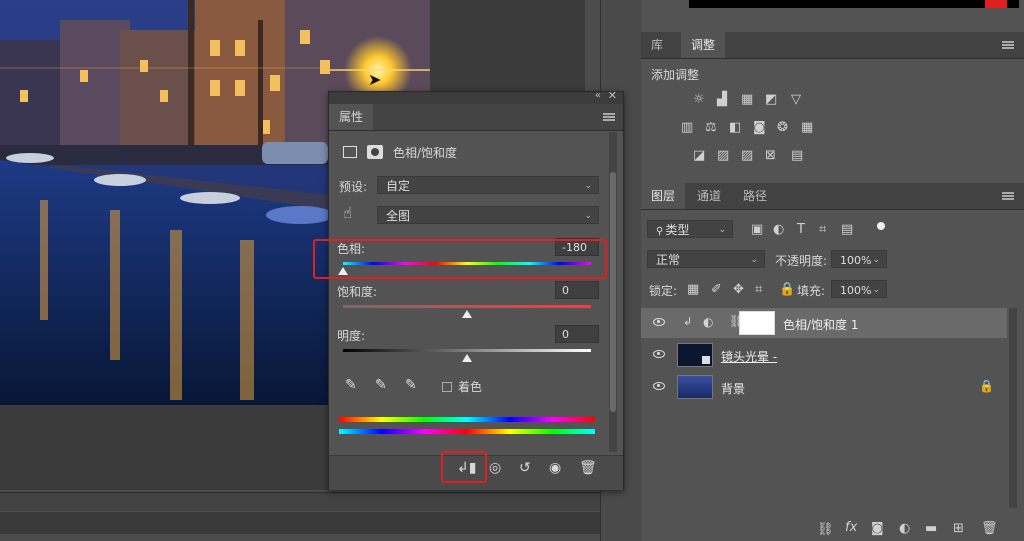  What do you see at coordinates (460, 259) in the screenshot?
I see `hue-highlight-box` at bounding box center [460, 259].